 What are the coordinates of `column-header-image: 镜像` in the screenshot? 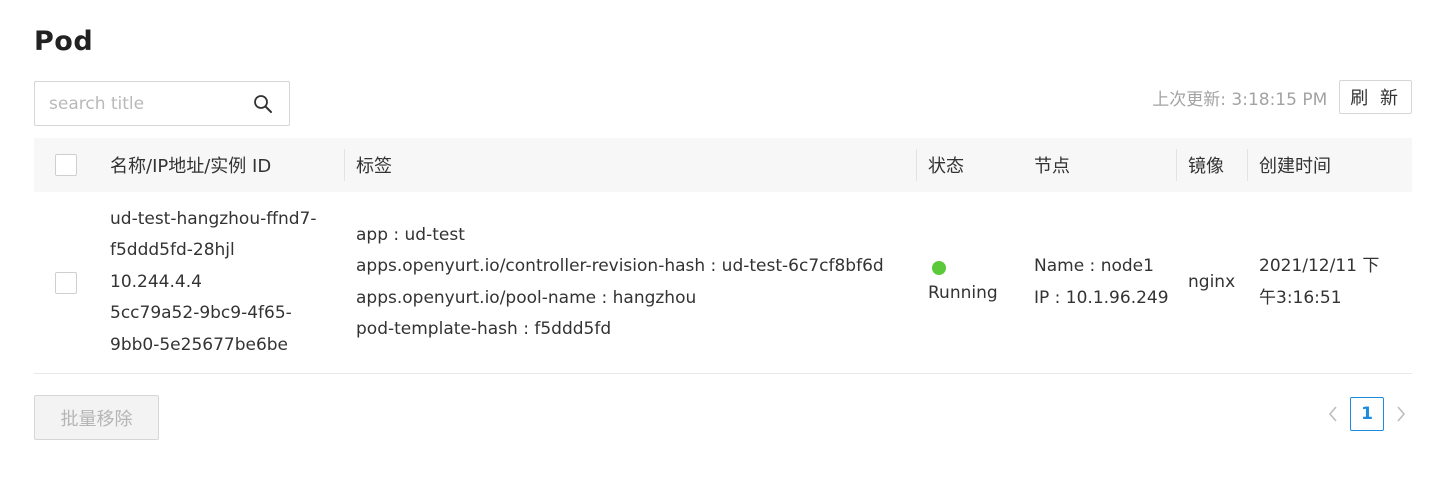 It's located at (1211, 165).